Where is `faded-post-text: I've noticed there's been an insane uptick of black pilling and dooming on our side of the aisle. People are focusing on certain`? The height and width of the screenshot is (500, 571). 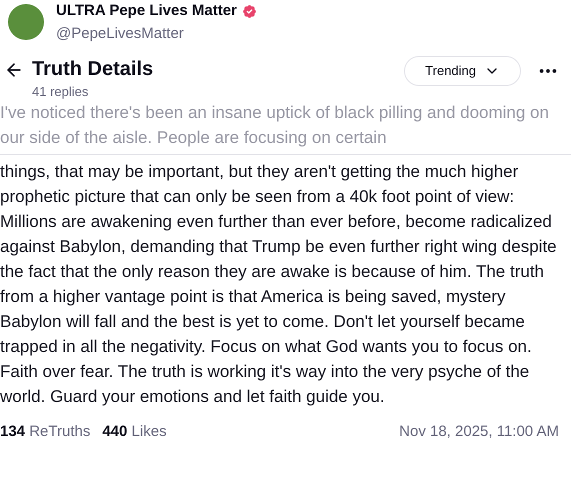
faded-post-text: I've noticed there's been an insane uptick of black pilling and dooming on our side of the aisle. People are focusing on certain is located at coordinates (285, 127).